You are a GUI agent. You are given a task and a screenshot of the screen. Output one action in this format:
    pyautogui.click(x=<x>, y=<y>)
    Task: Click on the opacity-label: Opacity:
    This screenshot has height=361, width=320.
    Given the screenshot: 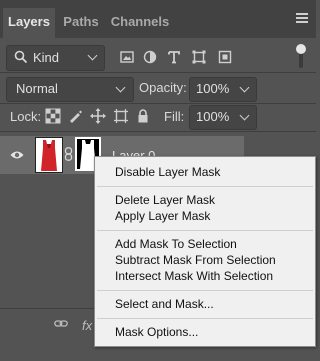 What is the action you would take?
    pyautogui.click(x=163, y=87)
    